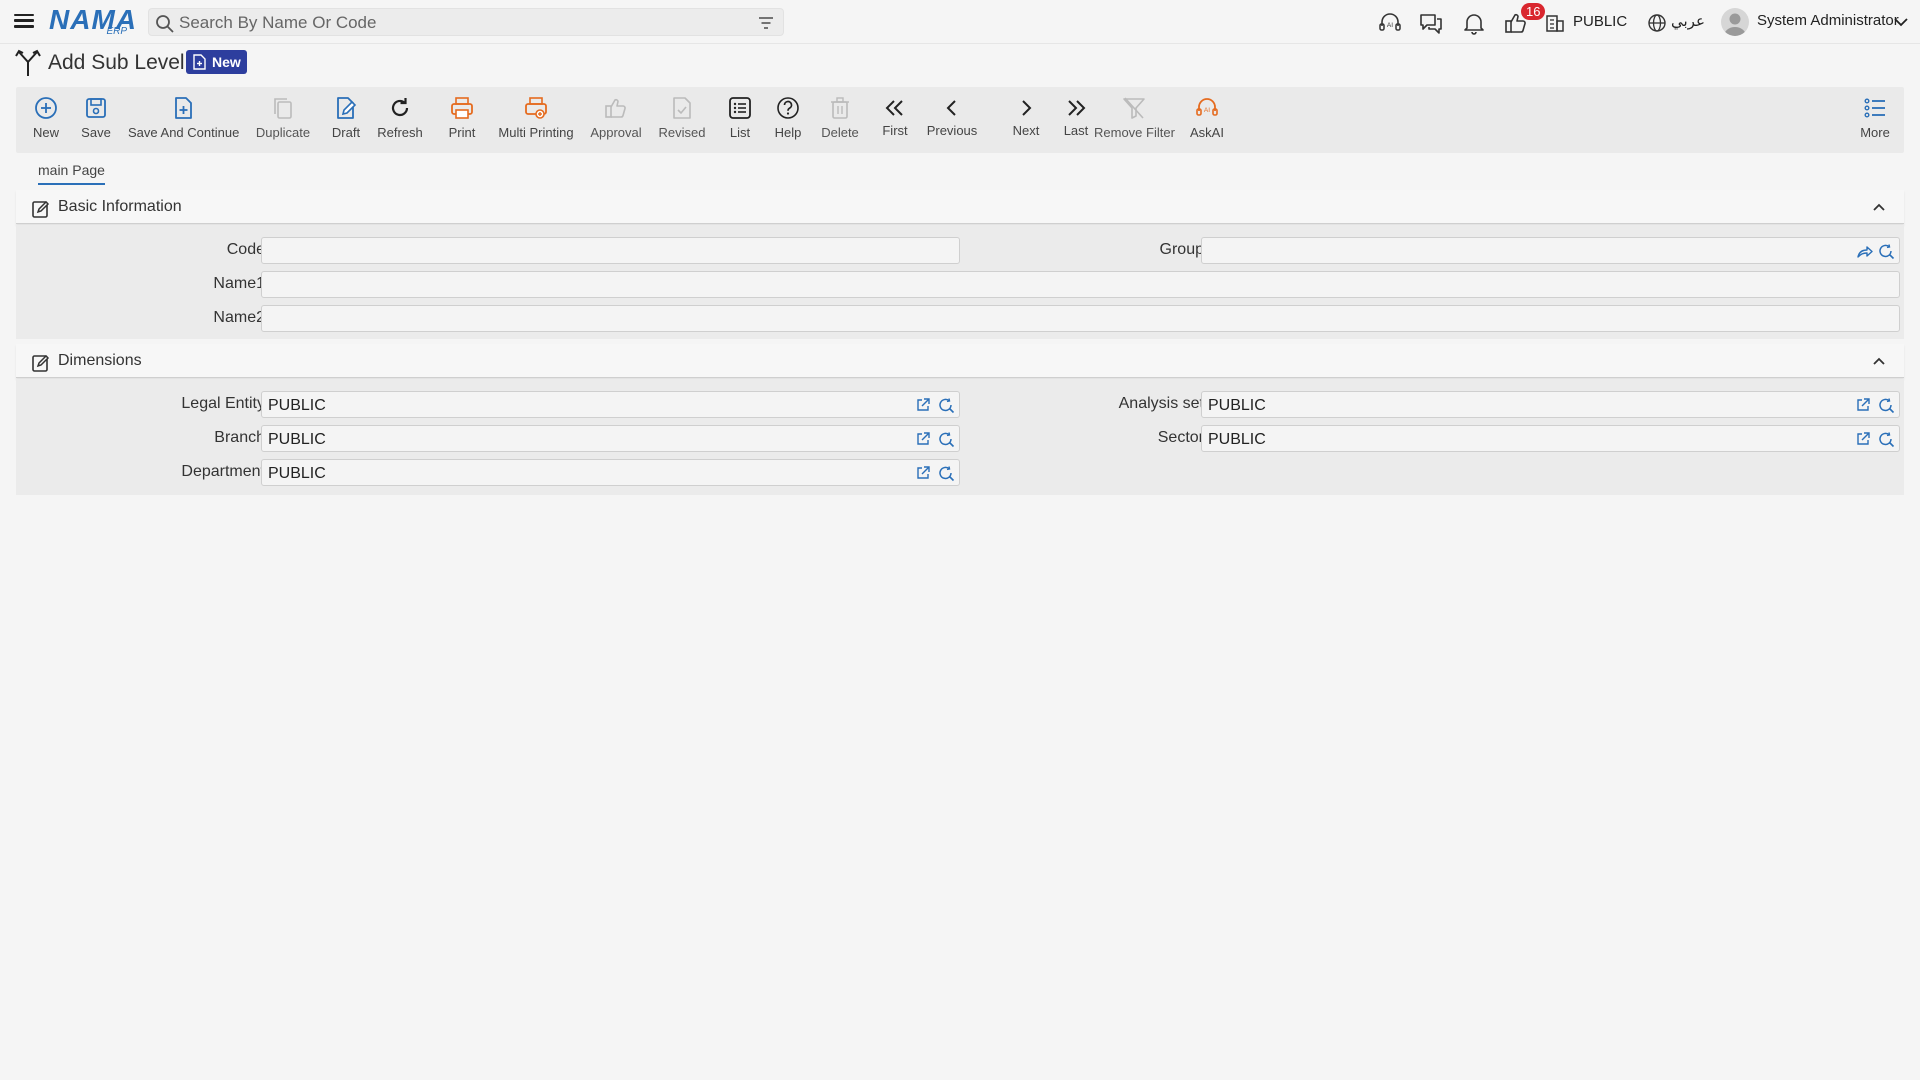  Describe the element at coordinates (610, 404) in the screenshot. I see `legal-entity-field: PUBLIC` at that location.